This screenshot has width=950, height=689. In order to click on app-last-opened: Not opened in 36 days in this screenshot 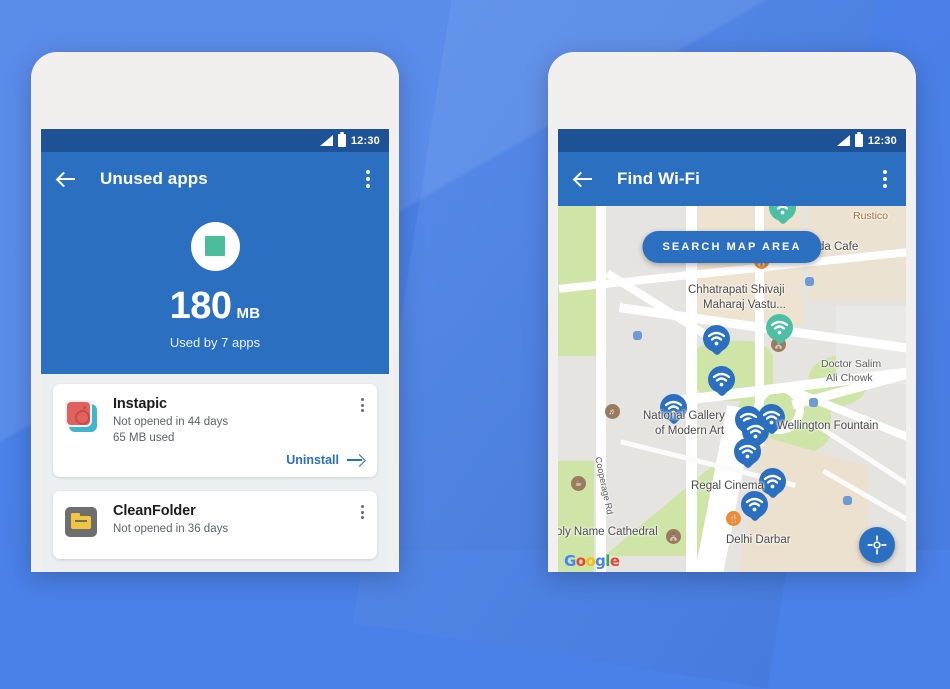, I will do `click(171, 529)`.